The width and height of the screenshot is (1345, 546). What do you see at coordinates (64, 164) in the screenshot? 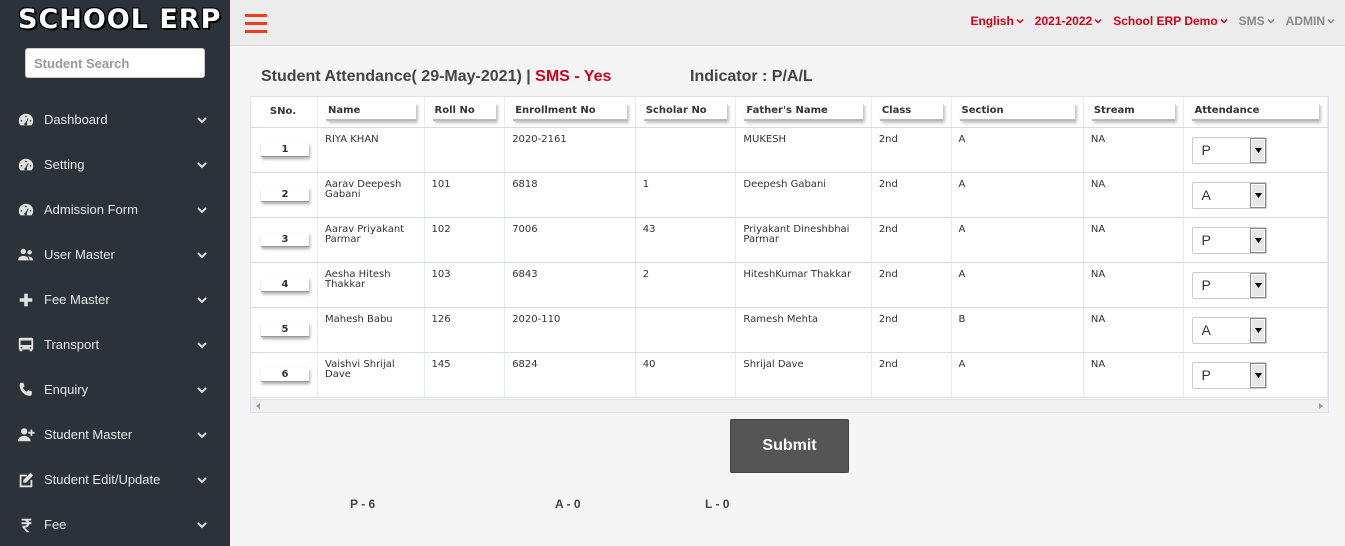
I see `sidebar-item-label: Setting` at bounding box center [64, 164].